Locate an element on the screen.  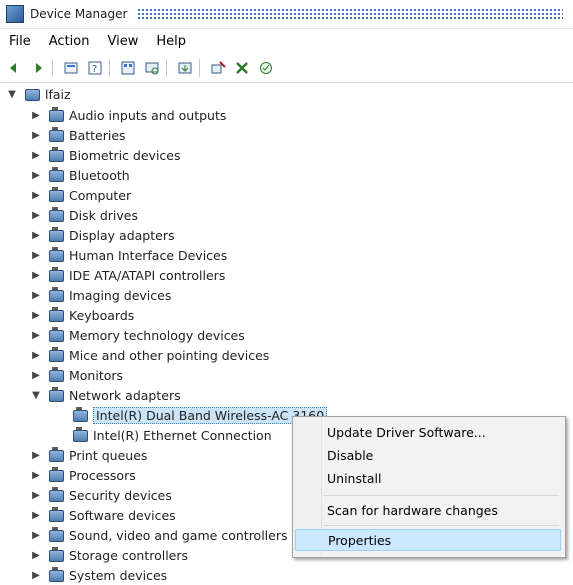
audio-icon is located at coordinates (56, 115).